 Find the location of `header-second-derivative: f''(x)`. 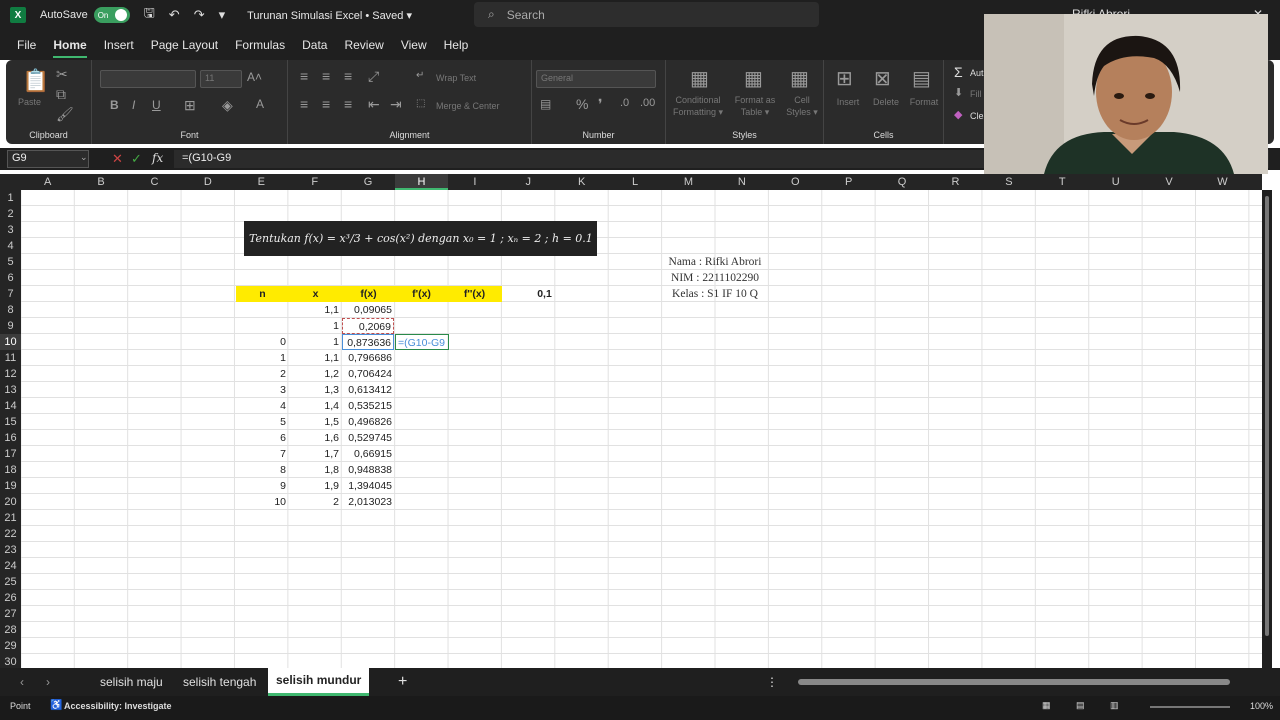

header-second-derivative: f''(x) is located at coordinates (474, 294).